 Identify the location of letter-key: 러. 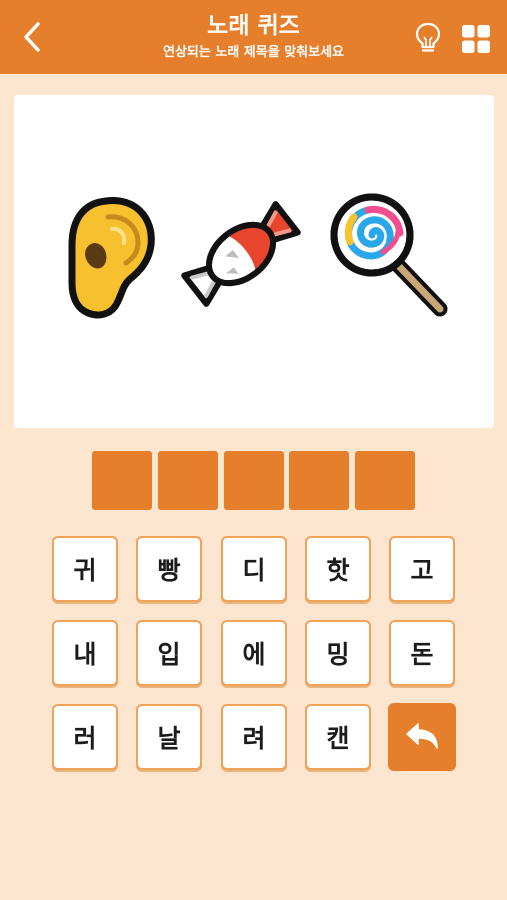
(85, 737).